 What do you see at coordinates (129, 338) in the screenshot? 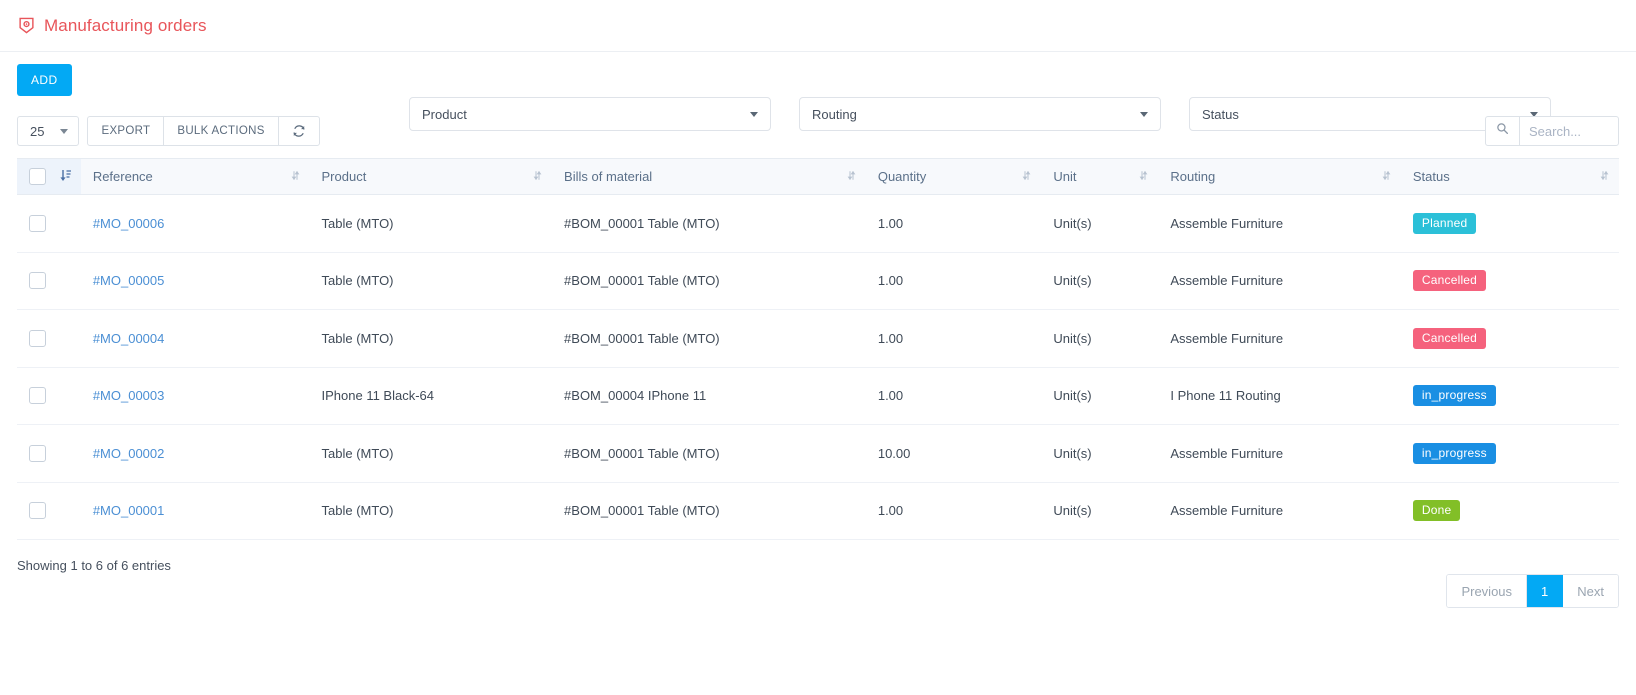
I see `reference-link: #MO_00004` at bounding box center [129, 338].